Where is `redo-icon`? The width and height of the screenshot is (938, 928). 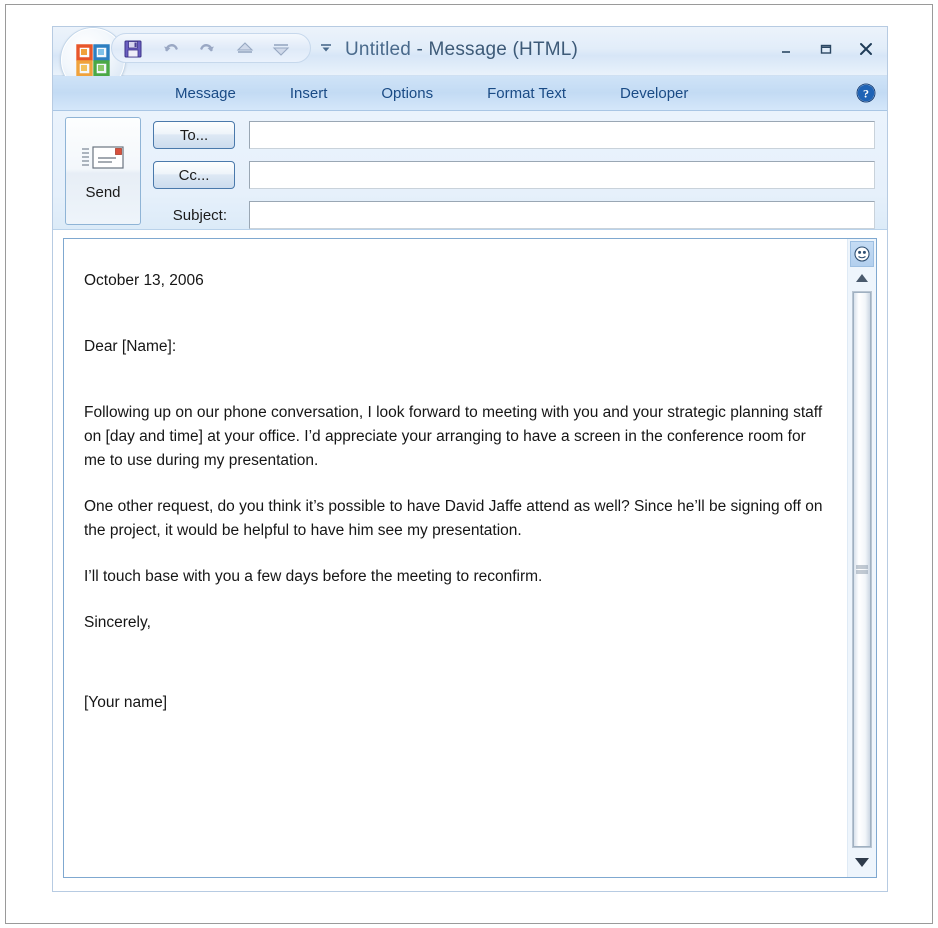 redo-icon is located at coordinates (207, 49).